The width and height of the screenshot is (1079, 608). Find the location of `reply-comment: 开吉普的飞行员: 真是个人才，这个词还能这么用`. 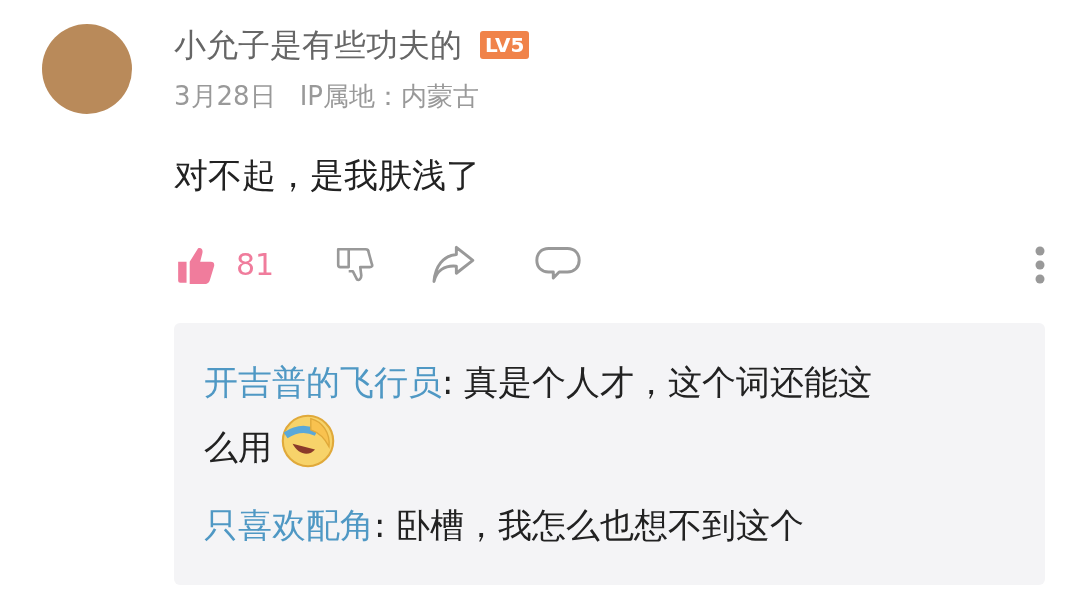

reply-comment: 开吉普的飞行员: 真是个人才，这个词还能这么用 is located at coordinates (539, 416).